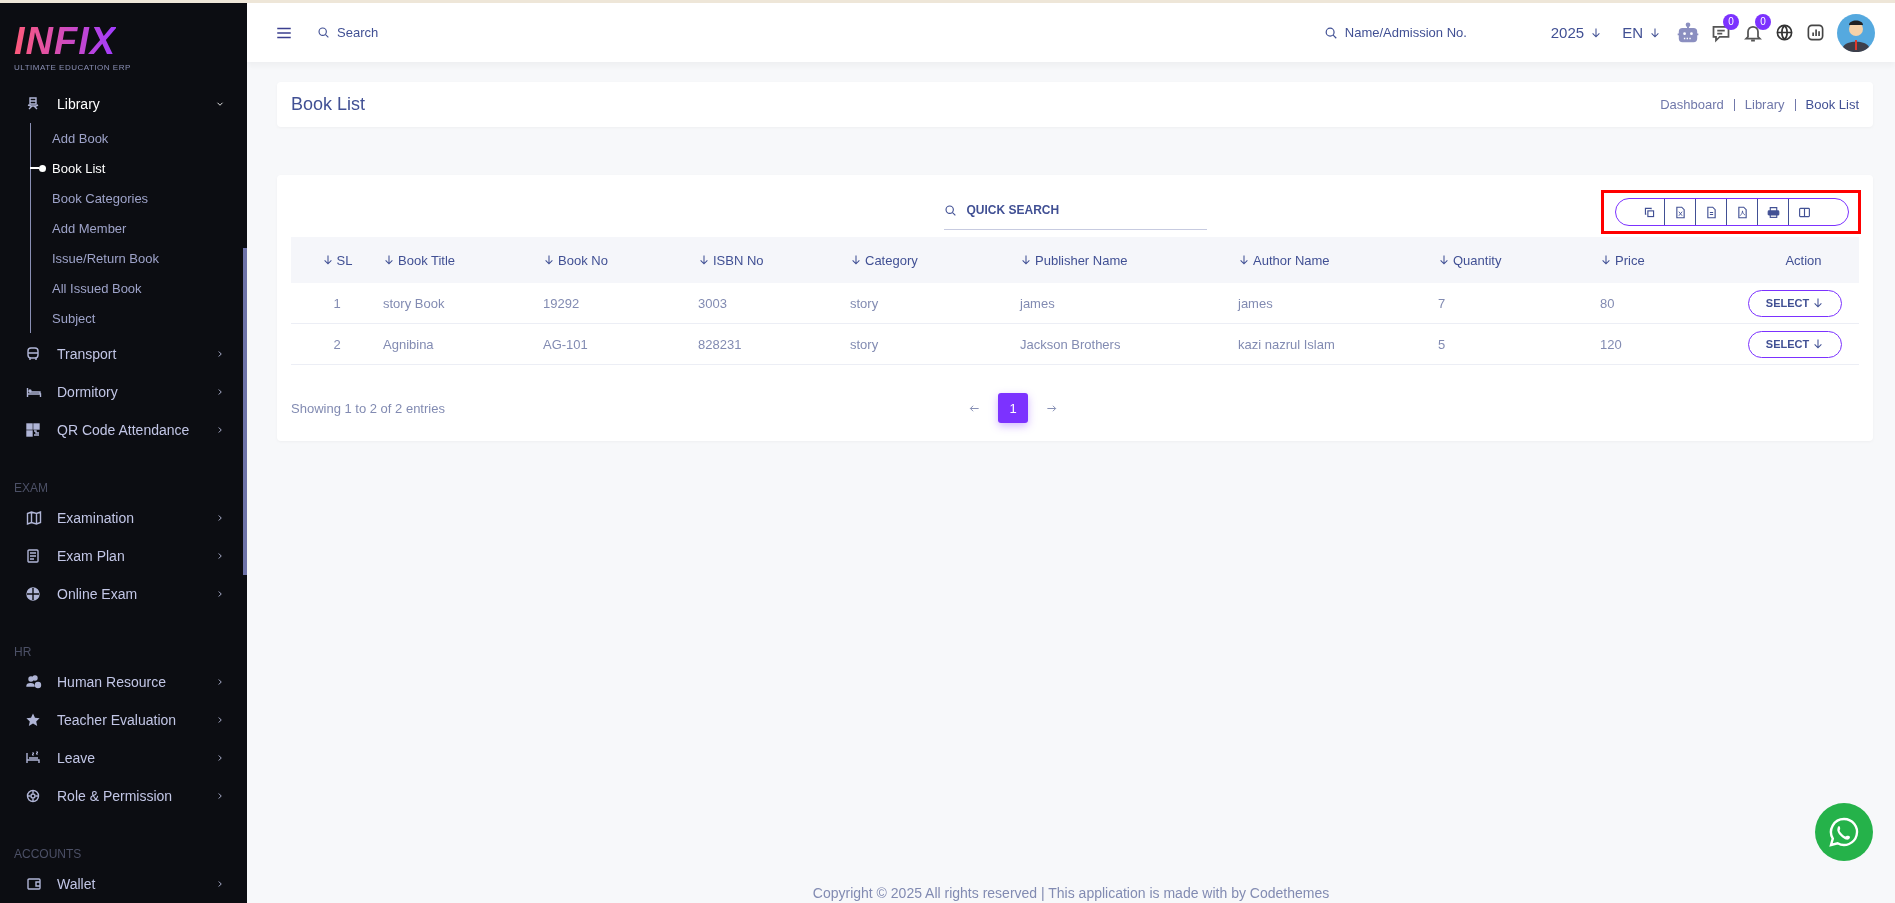  Describe the element at coordinates (1051, 408) in the screenshot. I see `arrow-right-icon` at that location.